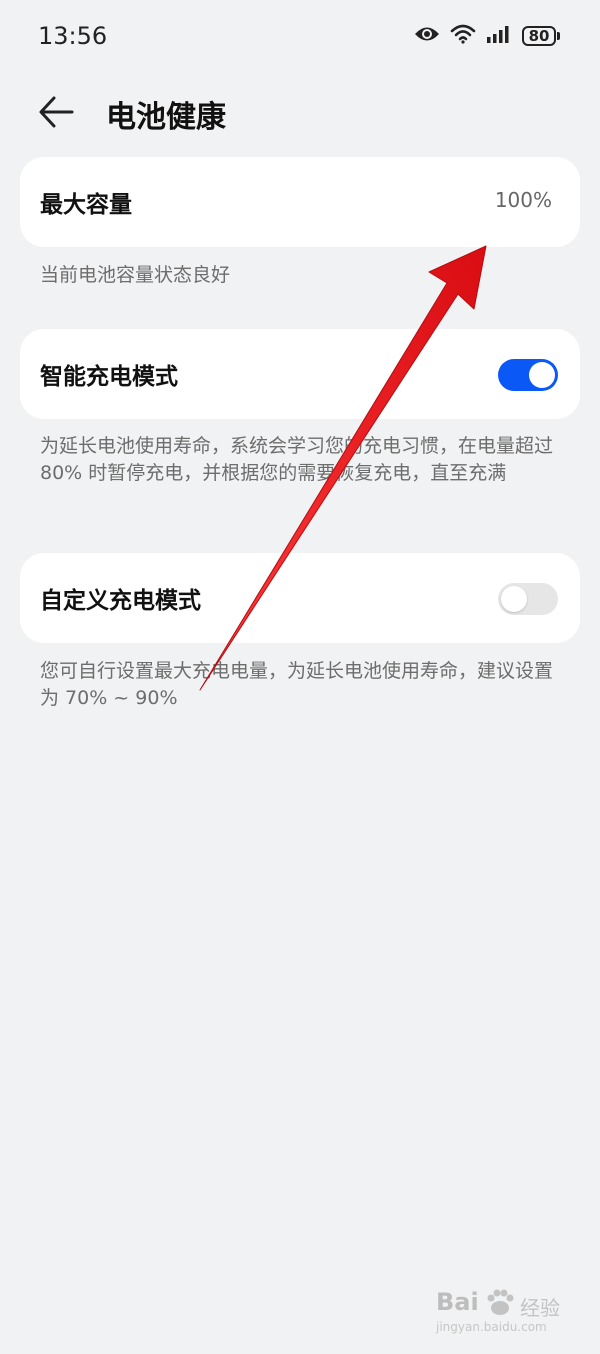 Image resolution: width=600 pixels, height=1354 pixels. I want to click on signal-icon, so click(499, 36).